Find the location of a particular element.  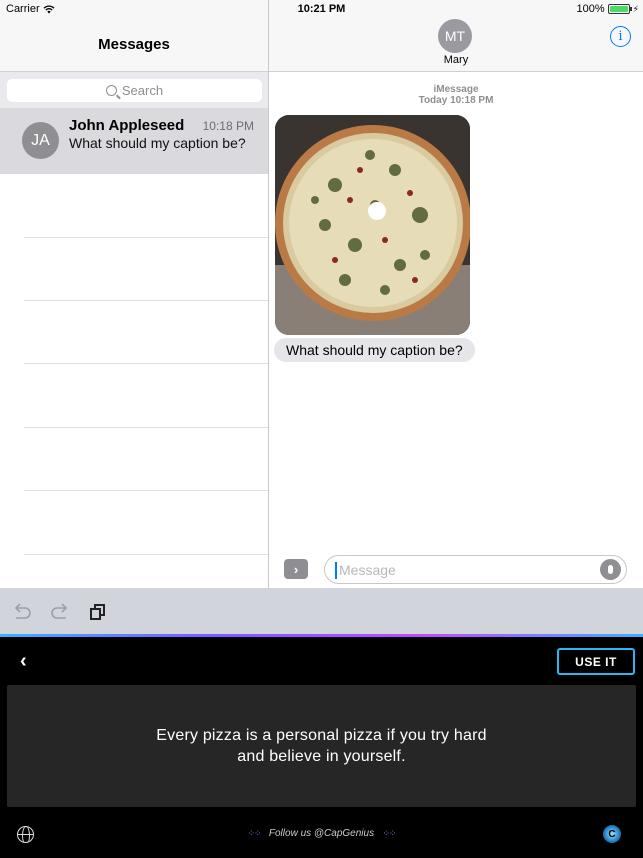

use-it-button: USE IT is located at coordinates (596, 661).